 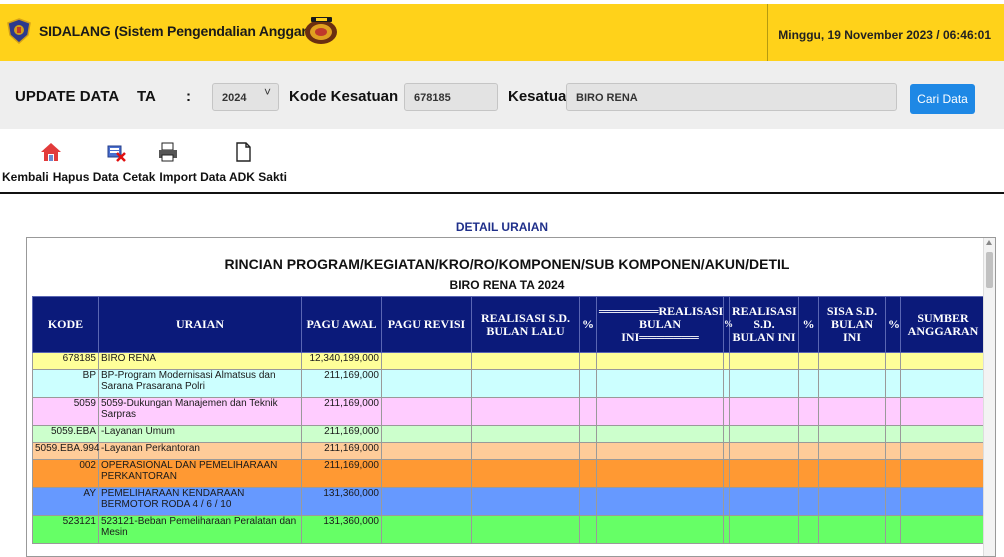 I want to click on uraian-cell: -Layanan Perkantoran, so click(x=200, y=451).